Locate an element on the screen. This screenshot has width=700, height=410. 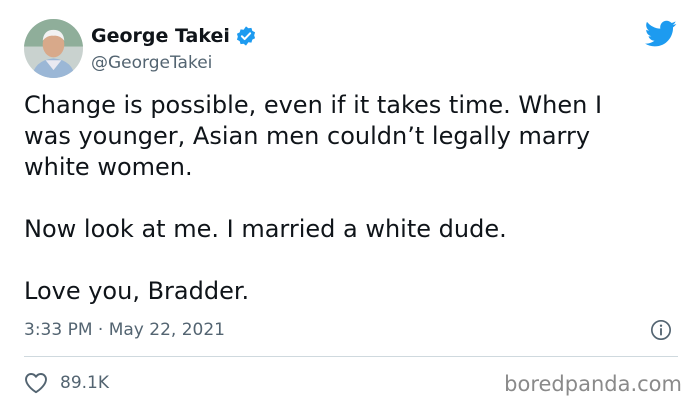
user-handle: @GeorgeTakei is located at coordinates (151, 63).